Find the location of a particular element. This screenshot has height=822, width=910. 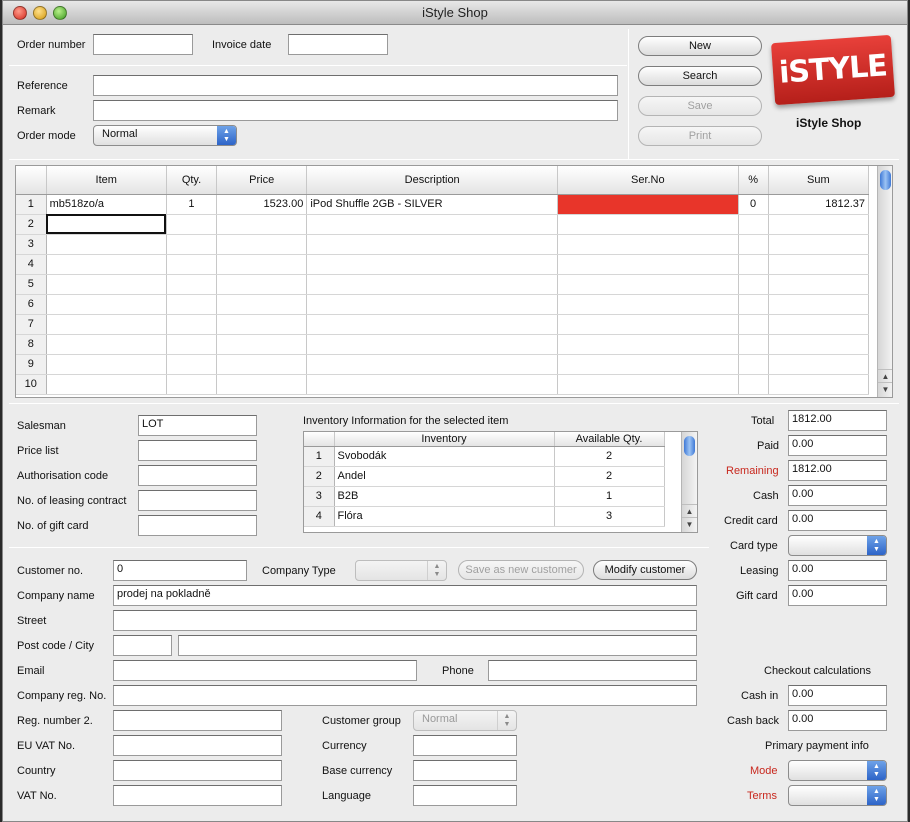

table-row: 9 is located at coordinates (443, 364).